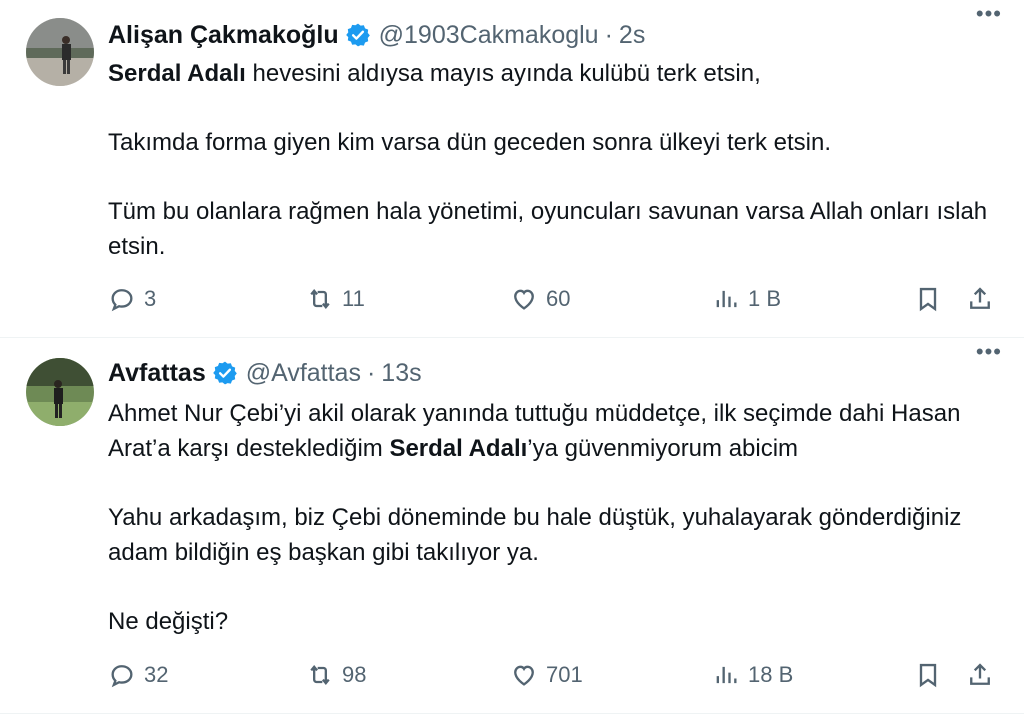 Image resolution: width=1024 pixels, height=714 pixels. What do you see at coordinates (335, 299) in the screenshot?
I see `retweet-button: 11` at bounding box center [335, 299].